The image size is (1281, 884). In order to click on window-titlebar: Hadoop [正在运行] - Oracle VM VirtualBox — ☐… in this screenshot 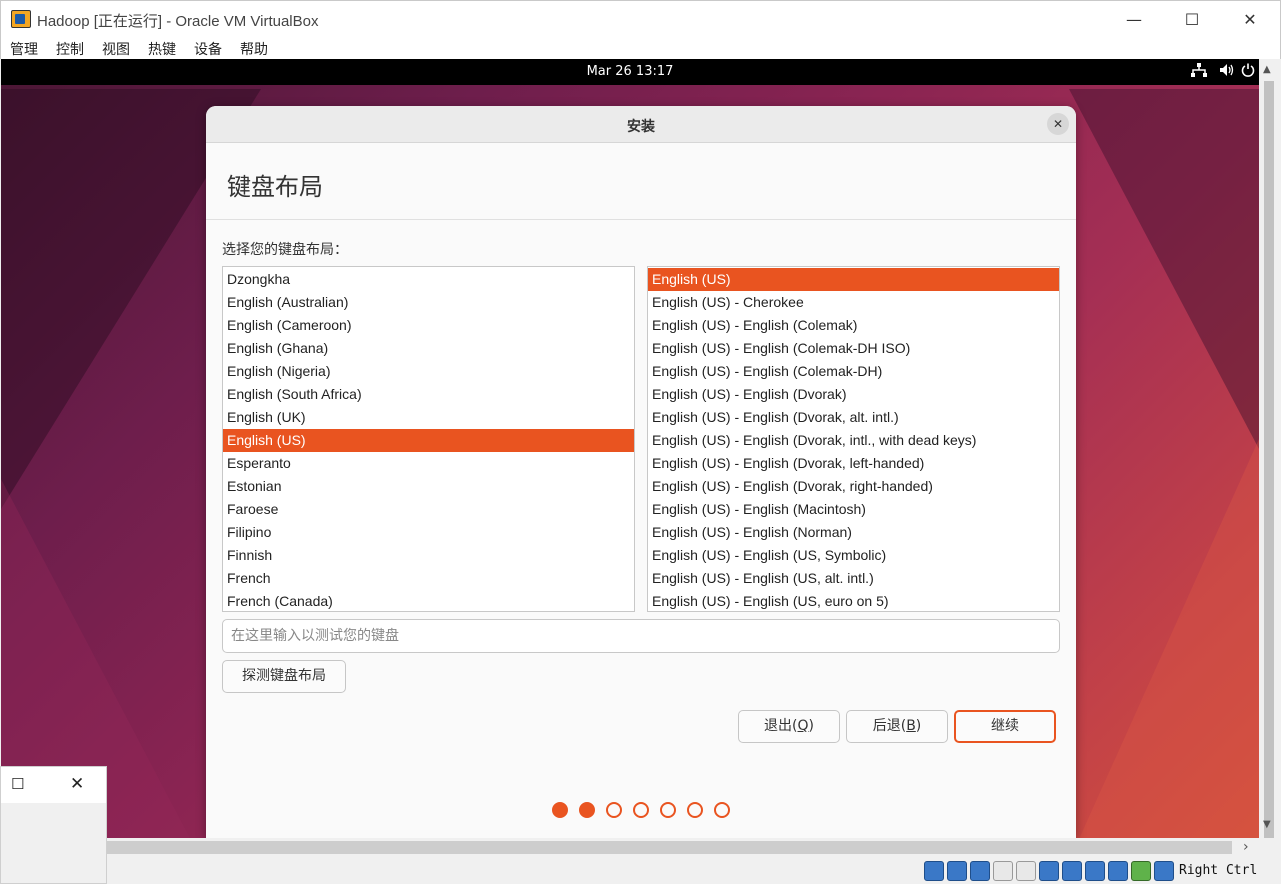, I will do `click(640, 18)`.